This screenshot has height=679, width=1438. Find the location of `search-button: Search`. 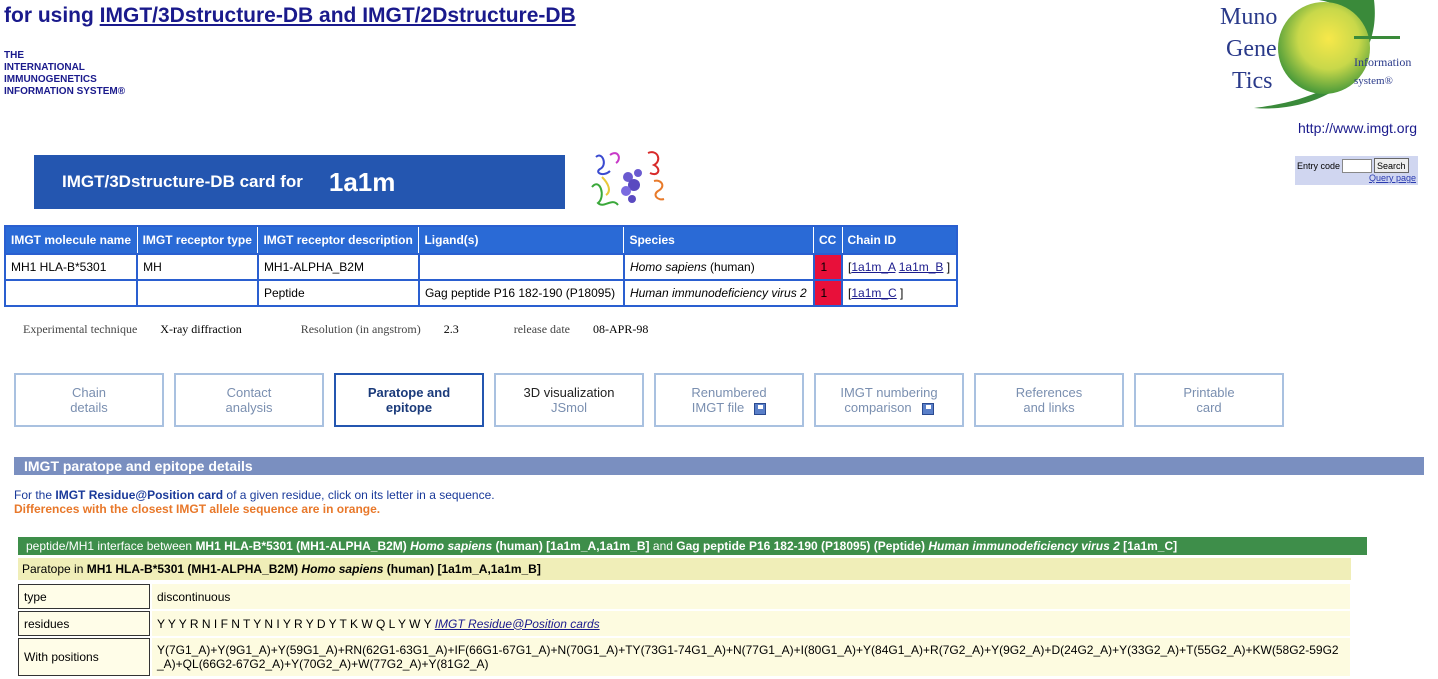

search-button: Search is located at coordinates (1391, 165).